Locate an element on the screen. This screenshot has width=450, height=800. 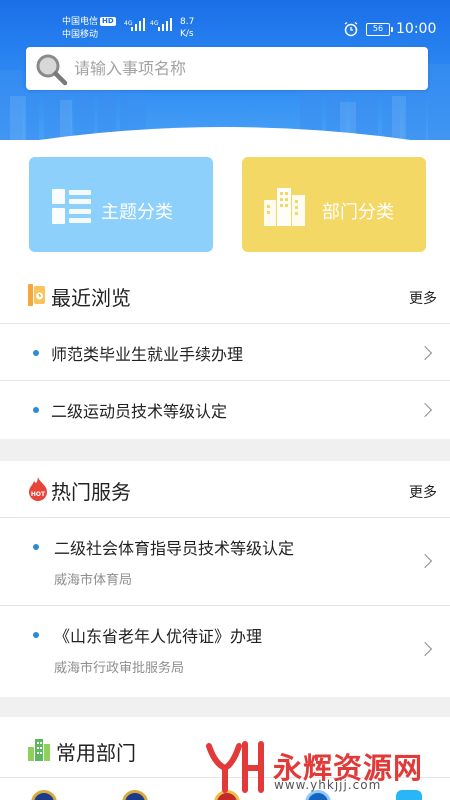
hot-services-header: HOT 热门服务 更多 is located at coordinates (225, 489).